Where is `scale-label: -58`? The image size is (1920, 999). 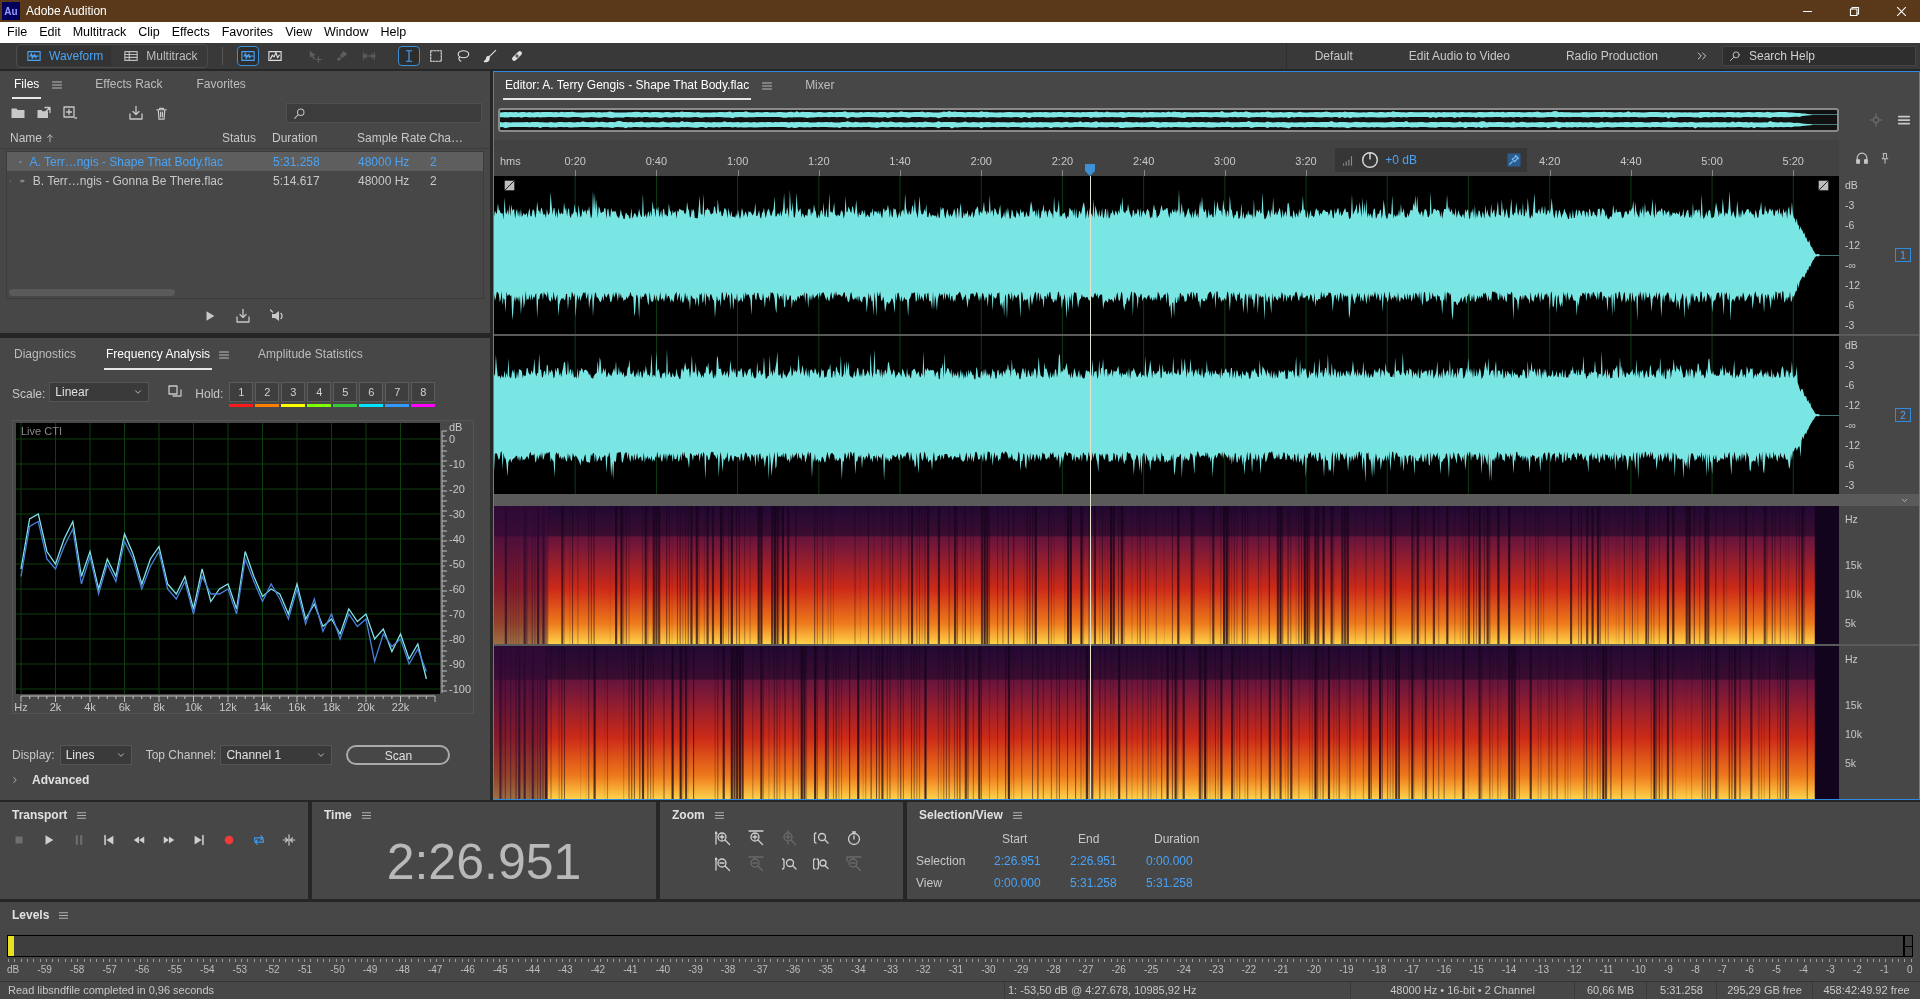 scale-label: -58 is located at coordinates (77, 970).